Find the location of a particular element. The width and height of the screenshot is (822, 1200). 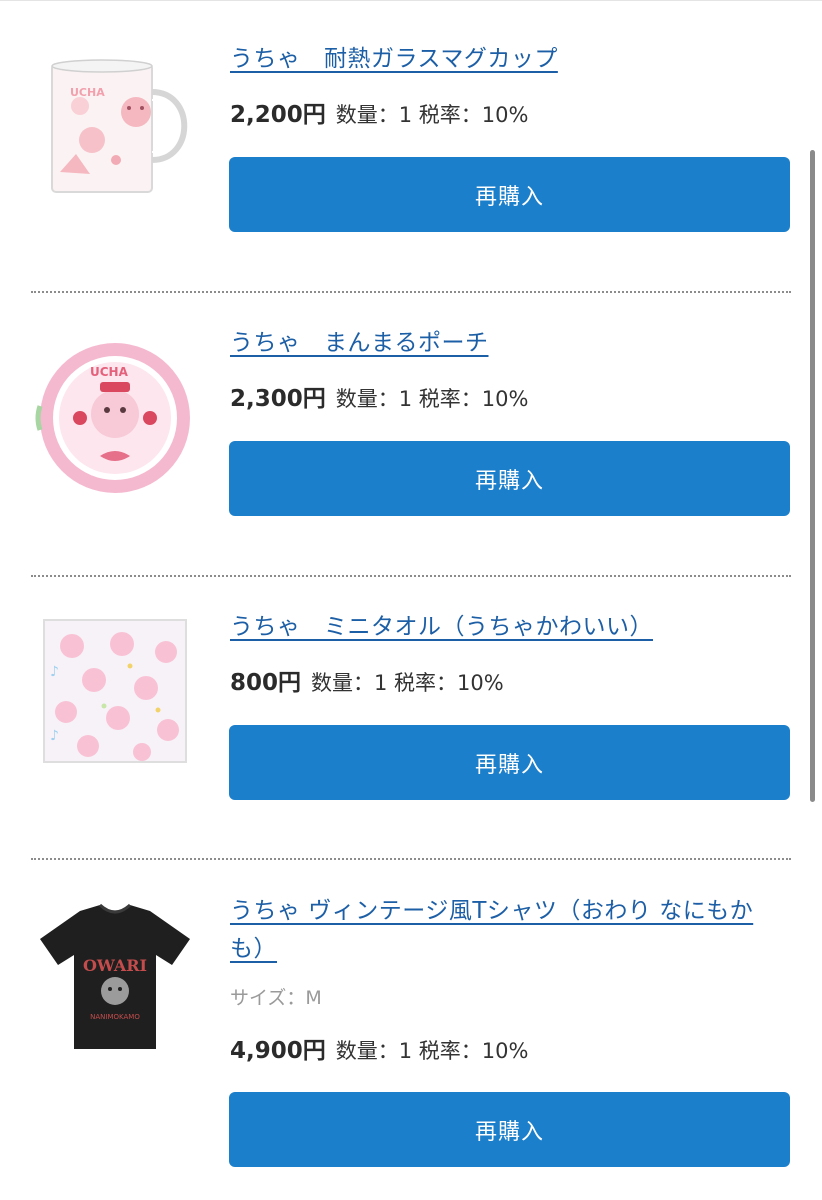

price-line: 2,200円 数量：1 税率：10% is located at coordinates (379, 112).